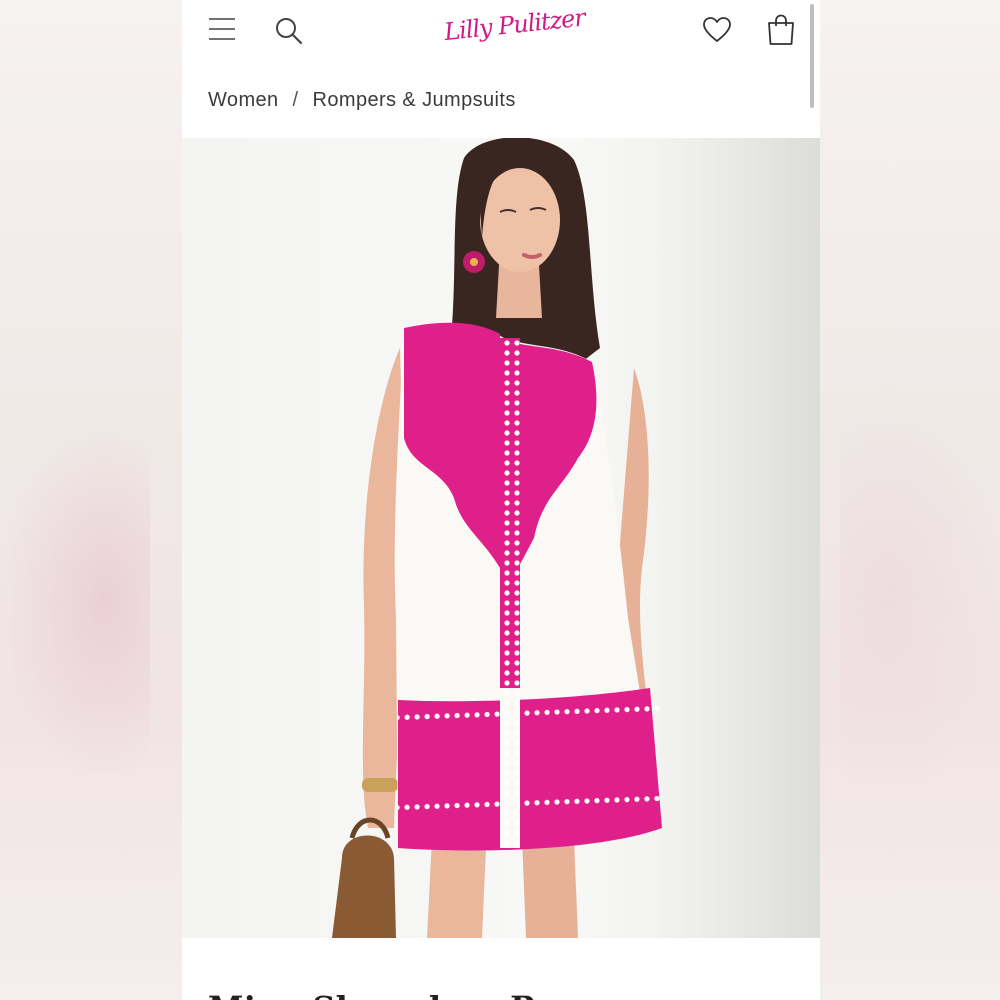 The width and height of the screenshot is (1000, 1000). Describe the element at coordinates (289, 31) in the screenshot. I see `search-icon` at that location.